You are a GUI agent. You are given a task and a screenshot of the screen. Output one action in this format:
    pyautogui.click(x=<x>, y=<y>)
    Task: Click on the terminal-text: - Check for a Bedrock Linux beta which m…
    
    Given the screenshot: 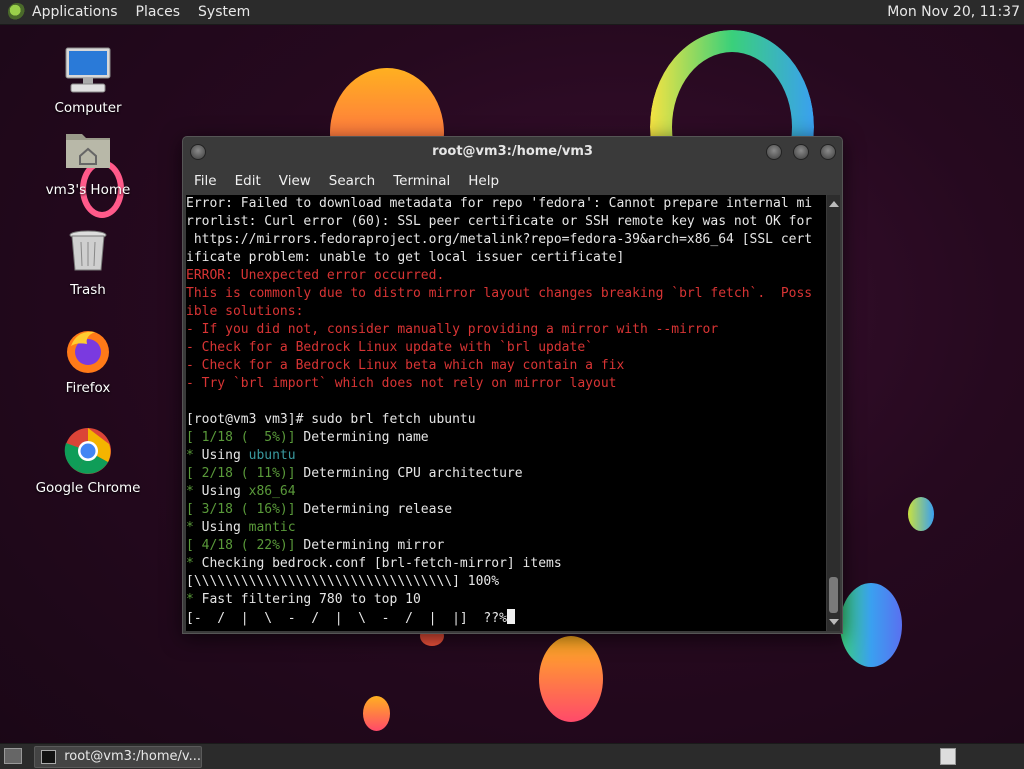 What is the action you would take?
    pyautogui.click(x=405, y=365)
    